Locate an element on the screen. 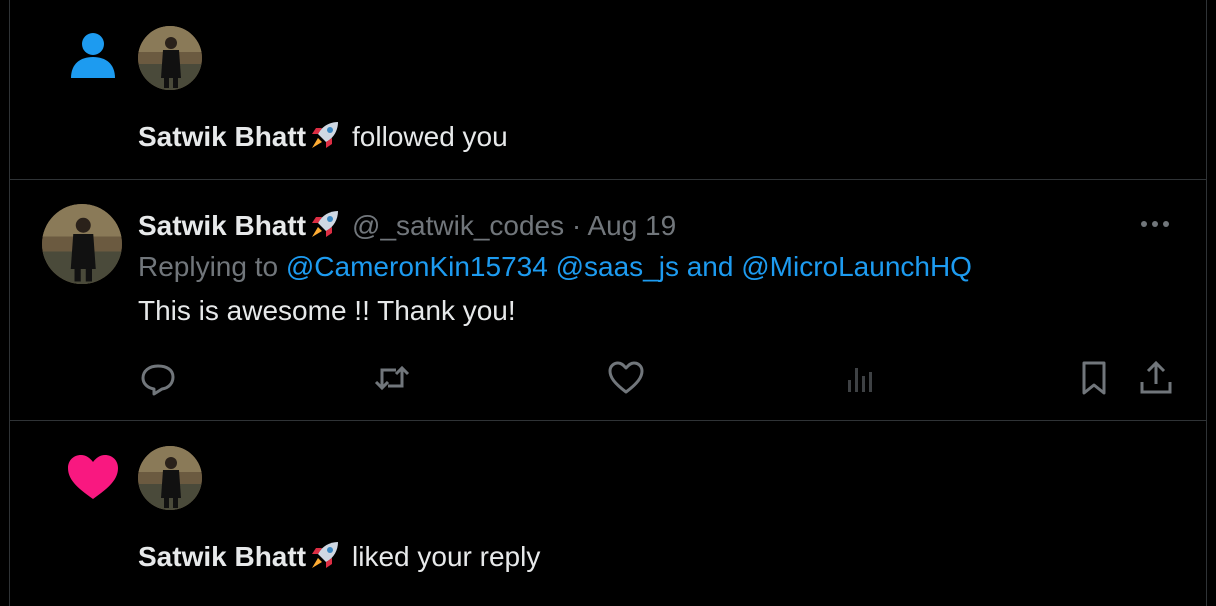  notification-text: Satwik Bhatt followed you is located at coordinates (323, 135).